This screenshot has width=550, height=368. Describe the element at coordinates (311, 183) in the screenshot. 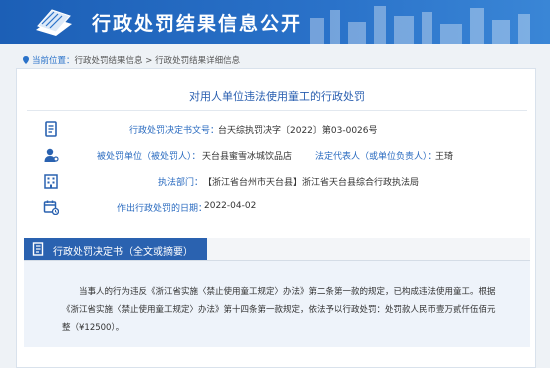

I see `department-value: 【浙江省台州市天台县】浙江省天台县综合行政执法局` at that location.